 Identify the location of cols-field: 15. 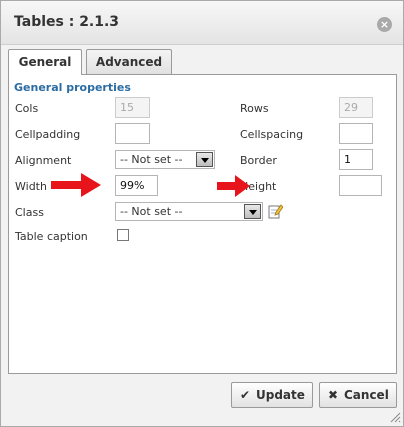
(132, 107).